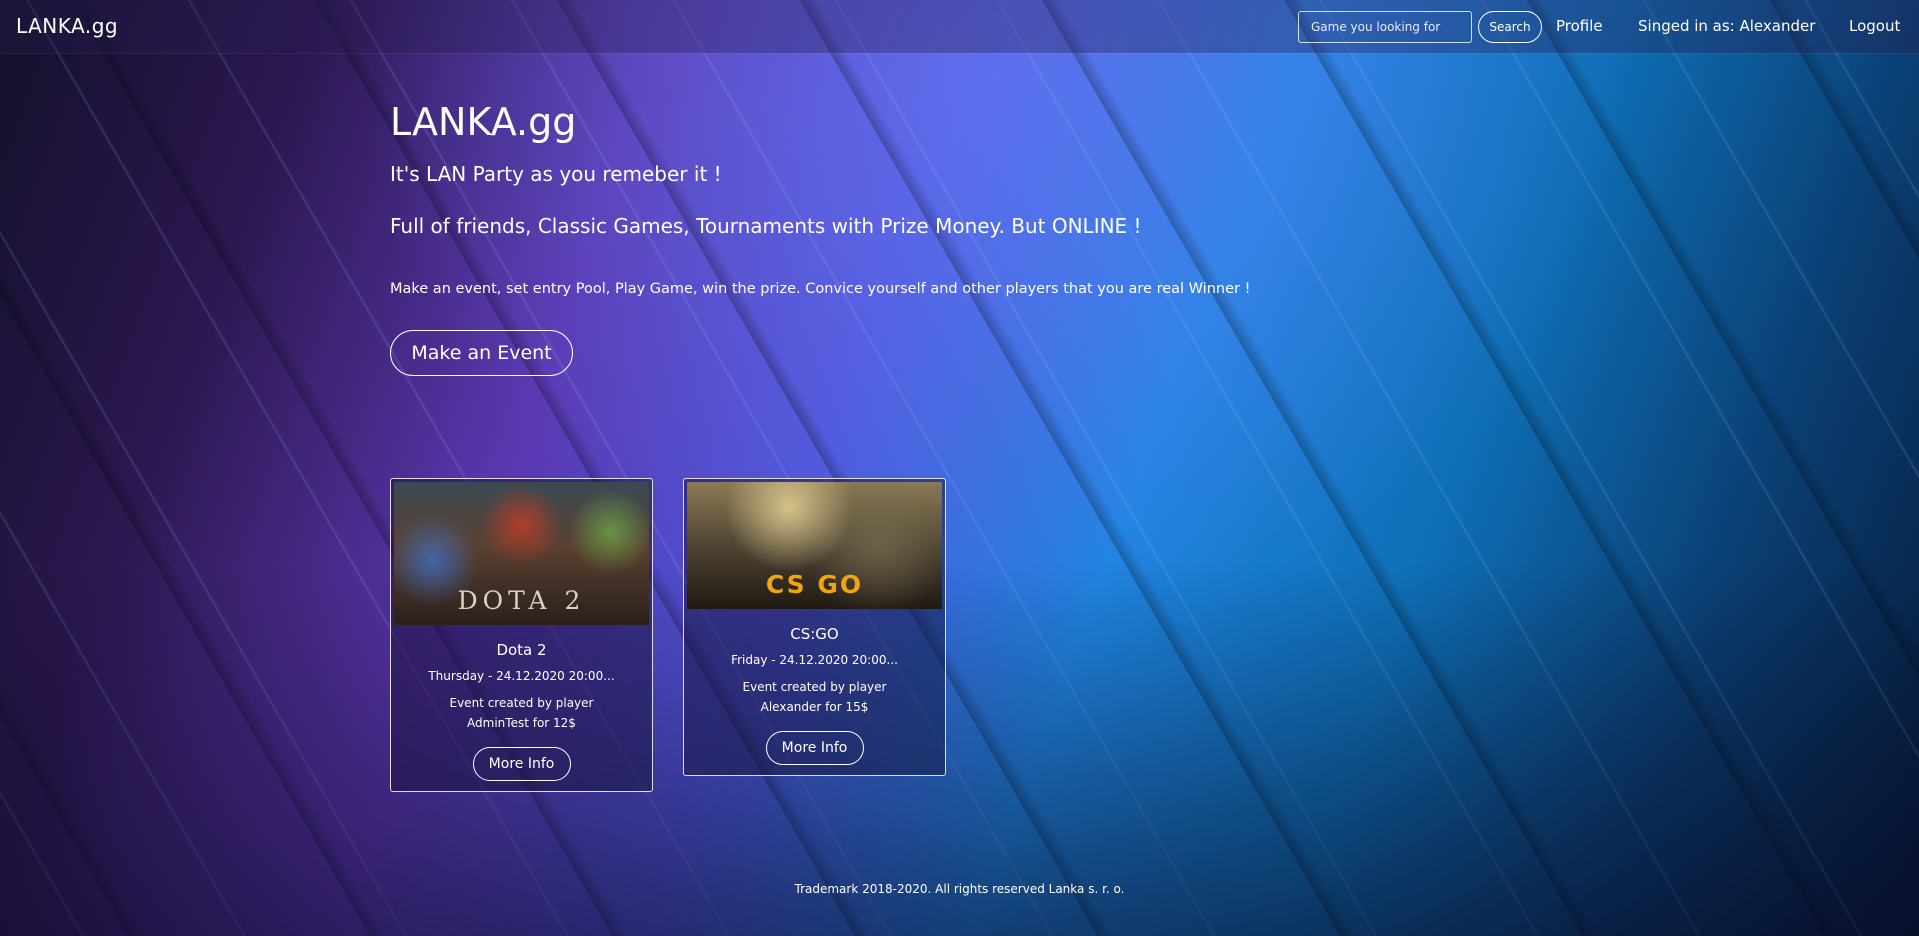 This screenshot has height=936, width=1919. I want to click on event-game-title: CS:GO, so click(814, 634).